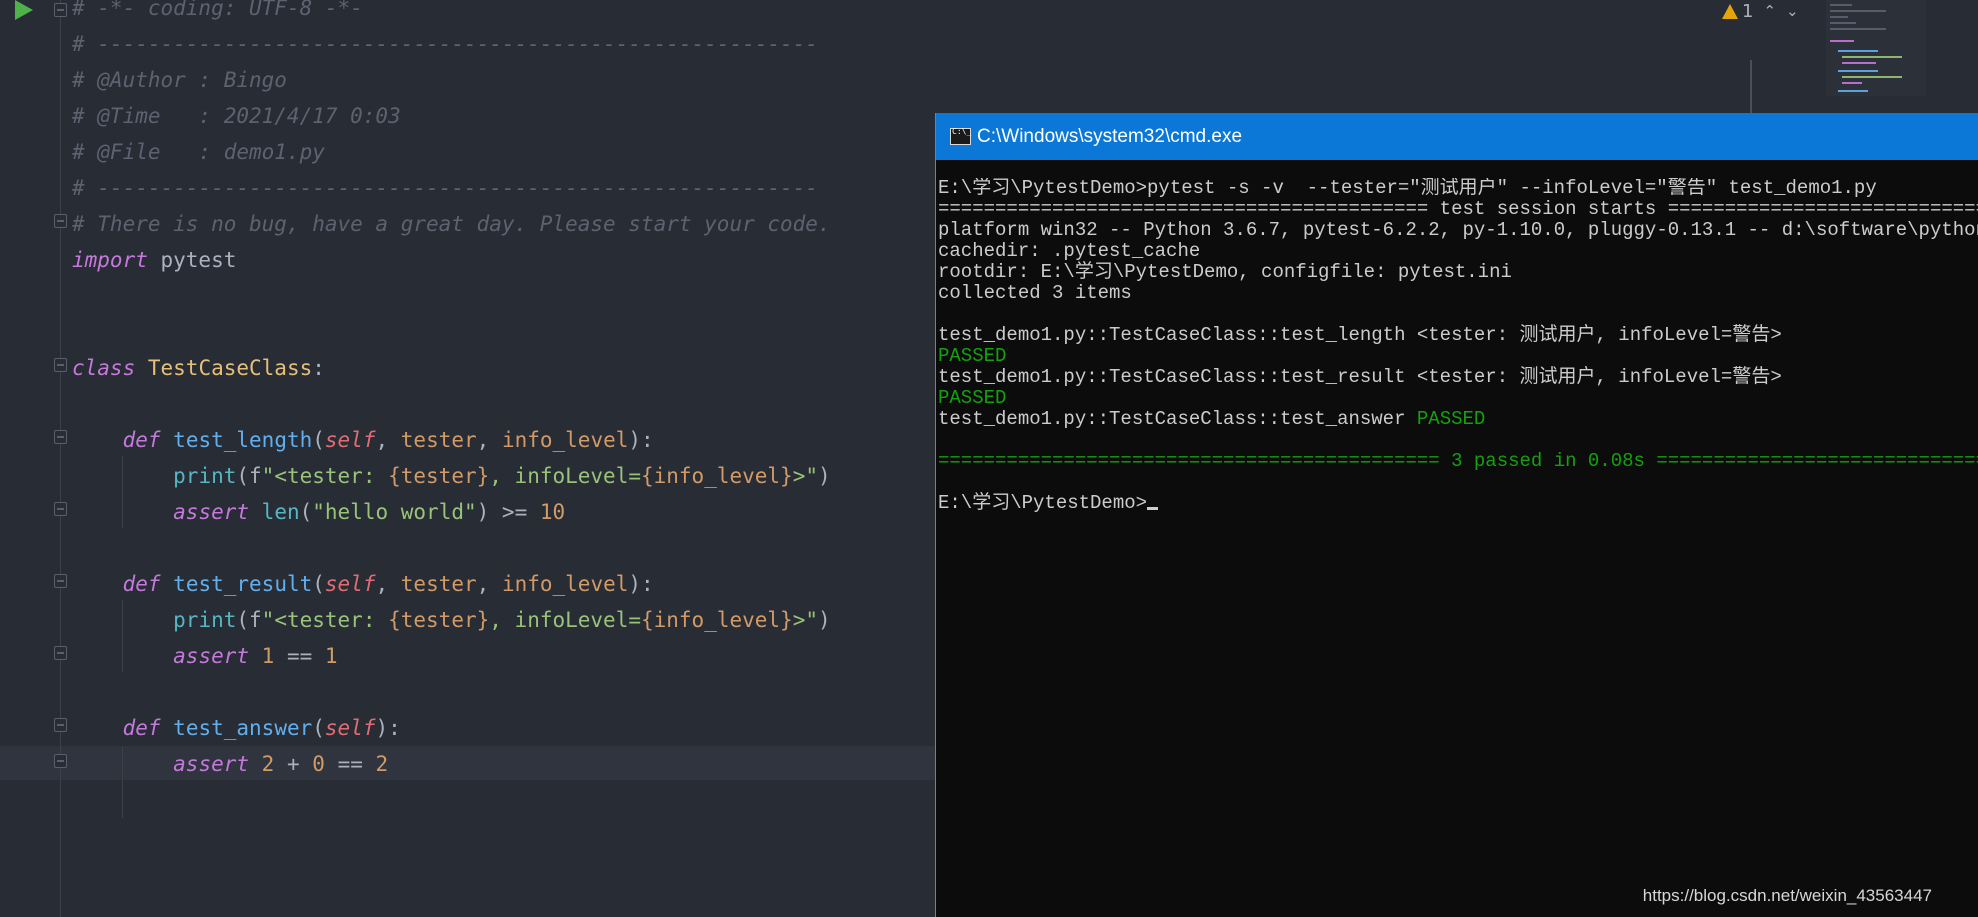 The image size is (1978, 917). What do you see at coordinates (439, 620) in the screenshot?
I see `code-token: {tester}` at bounding box center [439, 620].